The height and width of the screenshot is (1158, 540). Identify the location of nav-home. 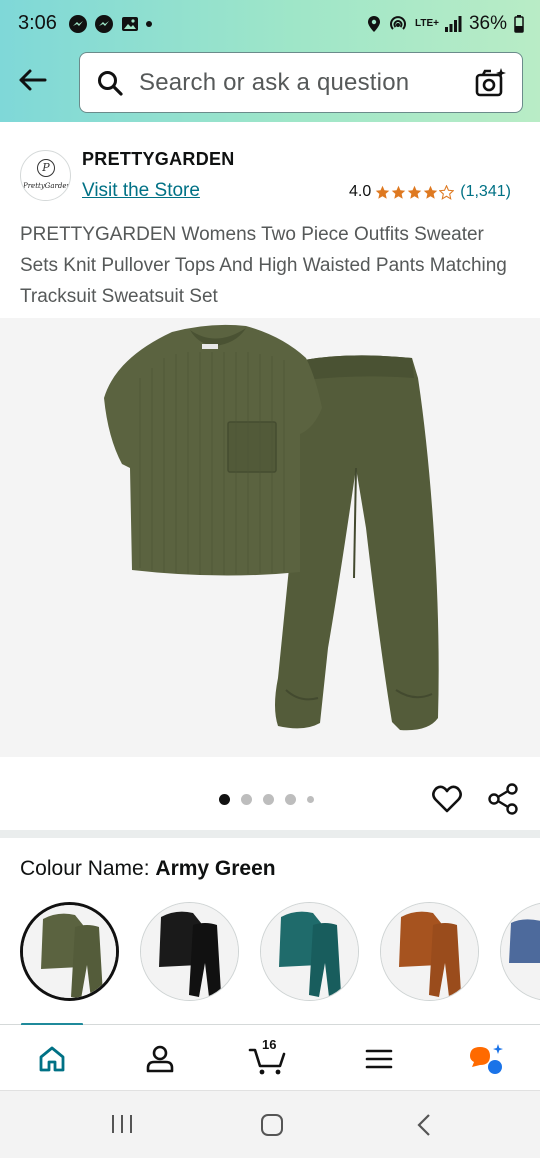
(52, 1059).